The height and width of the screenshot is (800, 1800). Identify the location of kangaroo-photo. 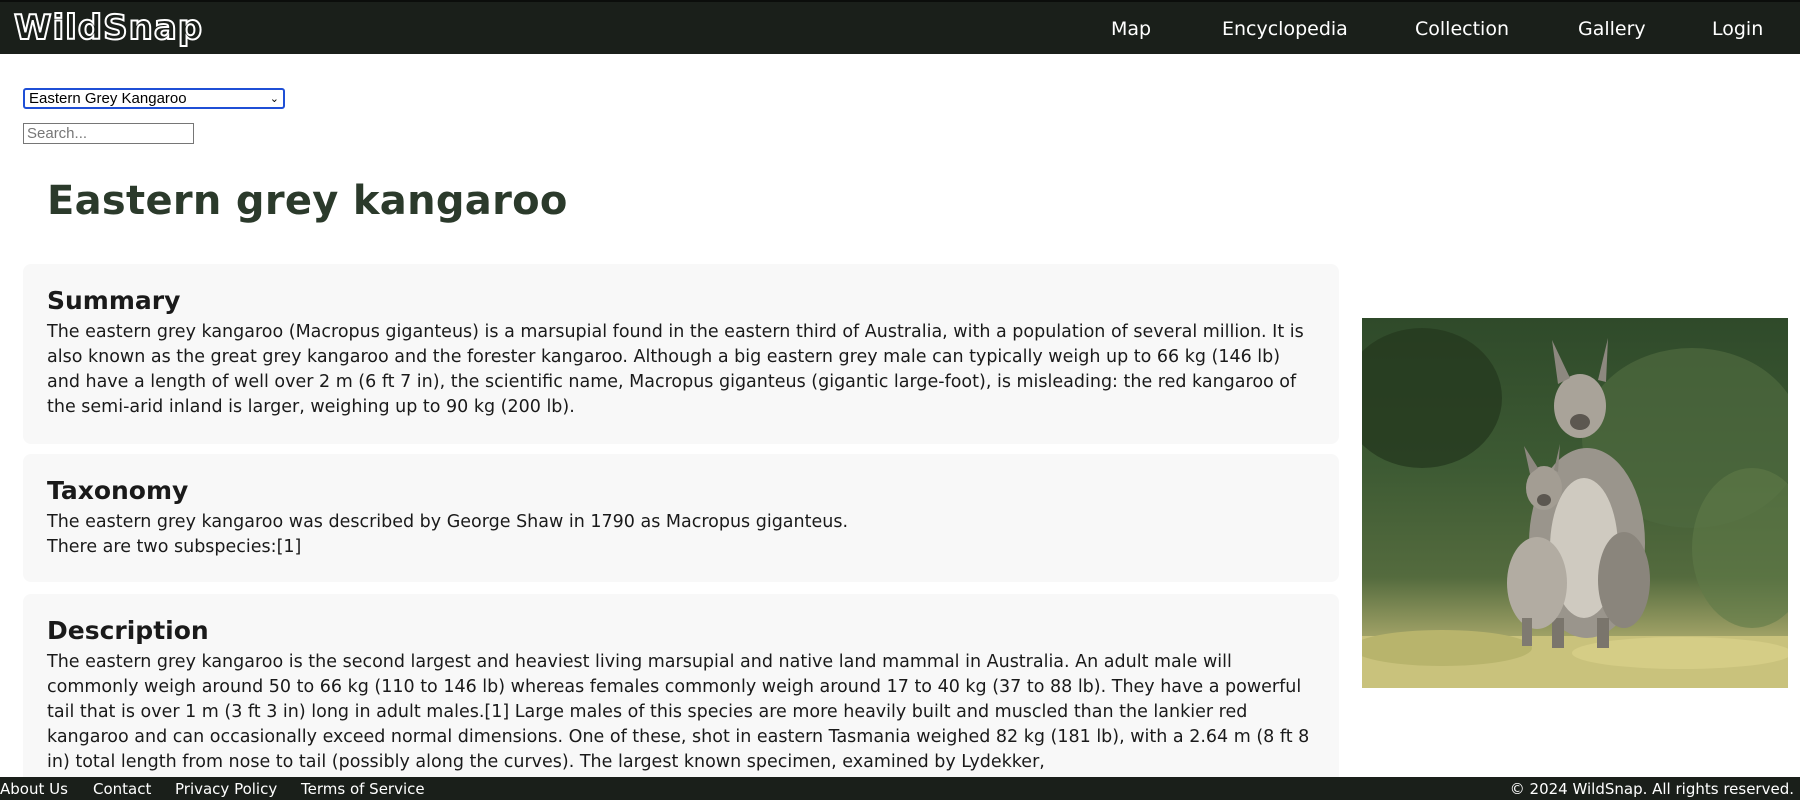
(1575, 503).